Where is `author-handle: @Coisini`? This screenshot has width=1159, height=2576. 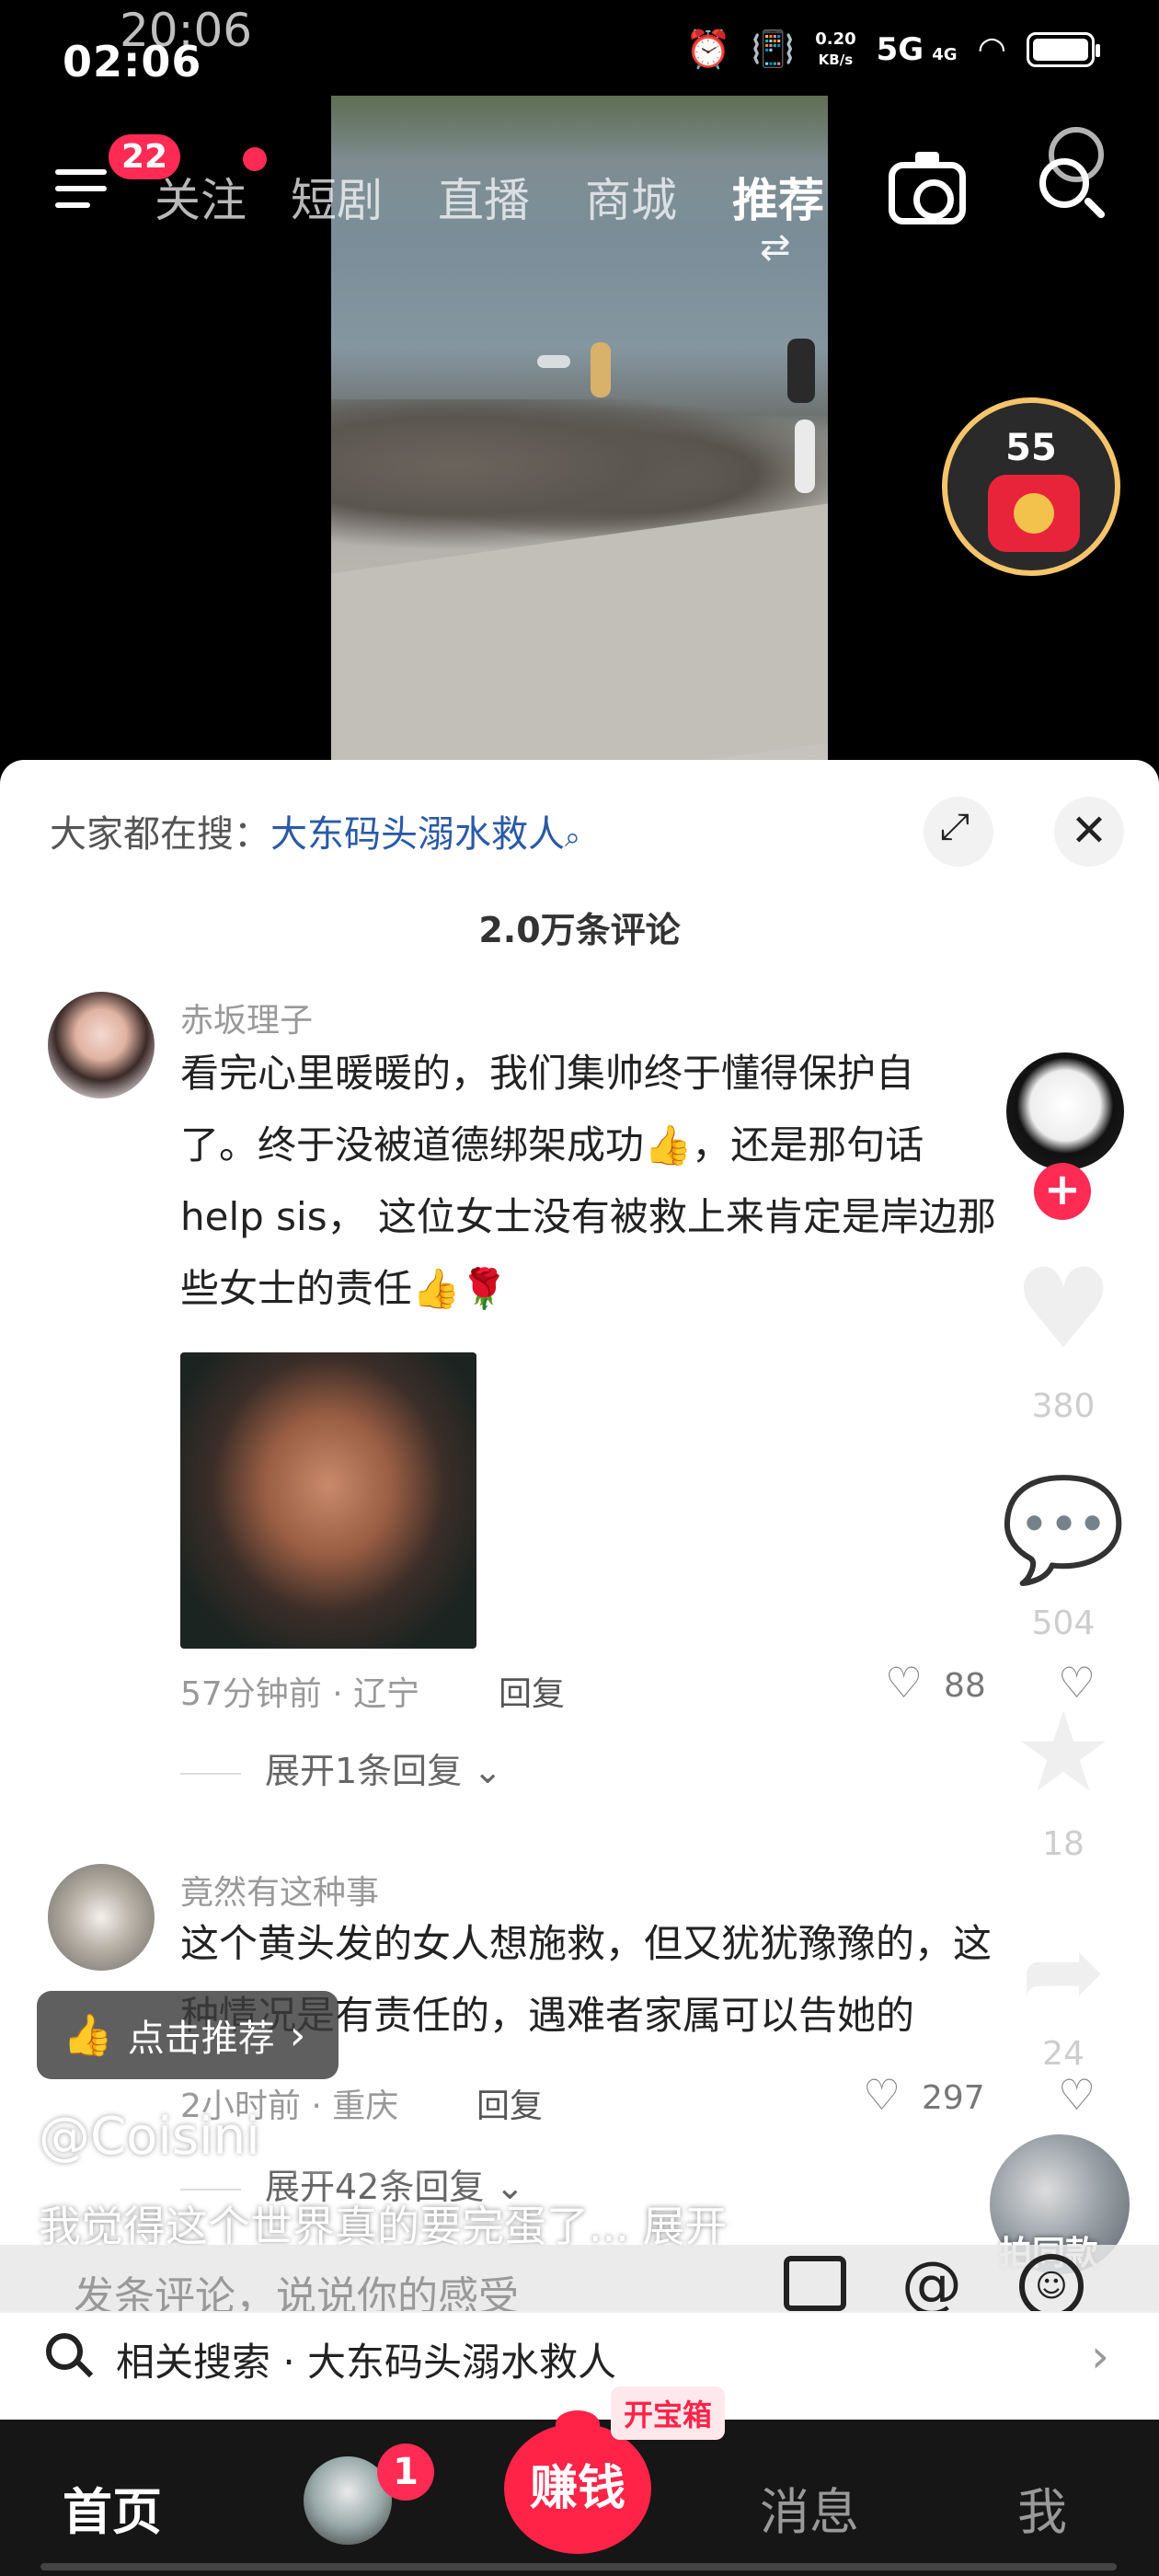 author-handle: @Coisini is located at coordinates (149, 2137).